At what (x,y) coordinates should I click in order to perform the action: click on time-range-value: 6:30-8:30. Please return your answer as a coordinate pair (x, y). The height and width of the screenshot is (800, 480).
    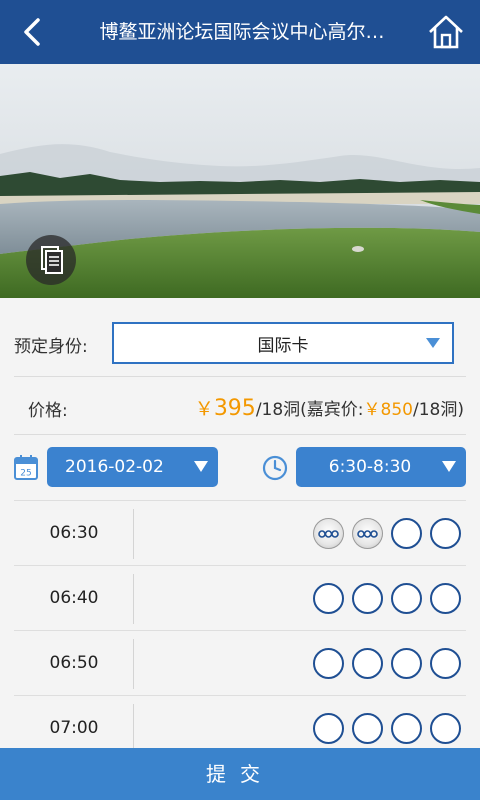
    Looking at the image, I should click on (370, 467).